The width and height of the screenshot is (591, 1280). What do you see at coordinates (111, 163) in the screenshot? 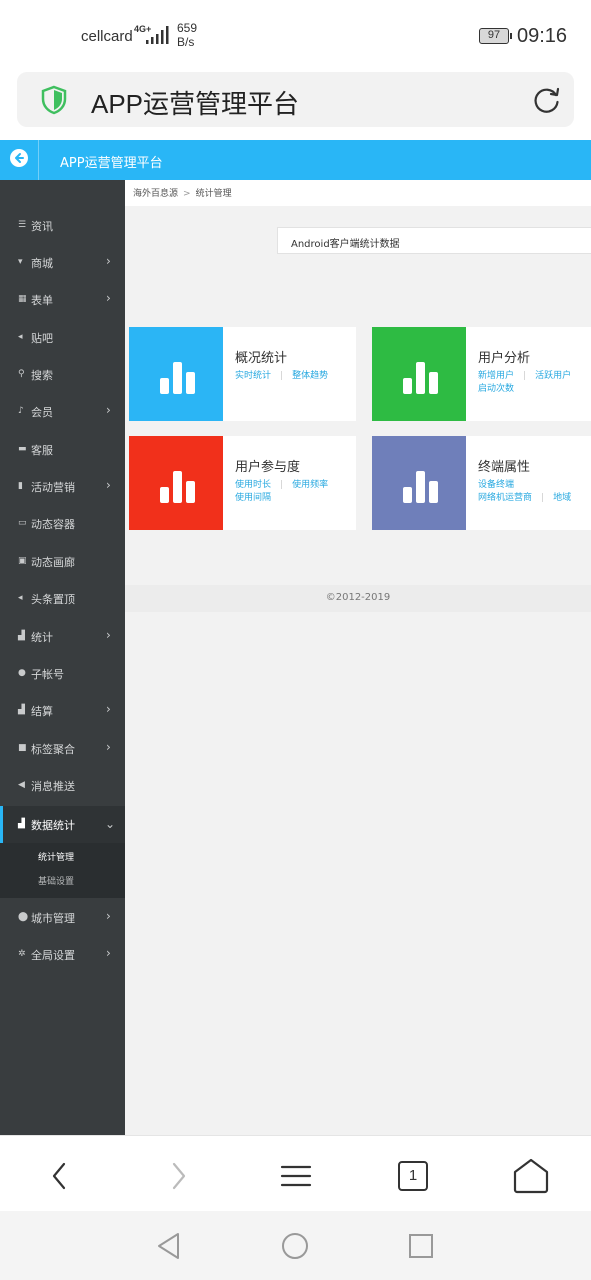
I see `app-title: APP运营管理平台` at bounding box center [111, 163].